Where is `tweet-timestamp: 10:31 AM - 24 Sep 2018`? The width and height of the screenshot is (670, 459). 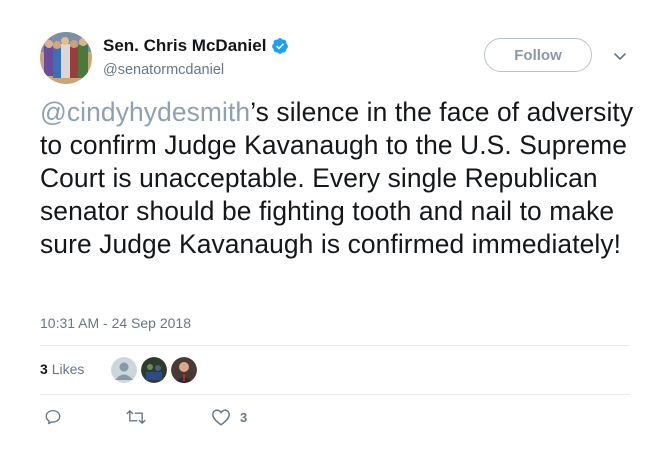
tweet-timestamp: 10:31 AM - 24 Sep 2018 is located at coordinates (115, 323).